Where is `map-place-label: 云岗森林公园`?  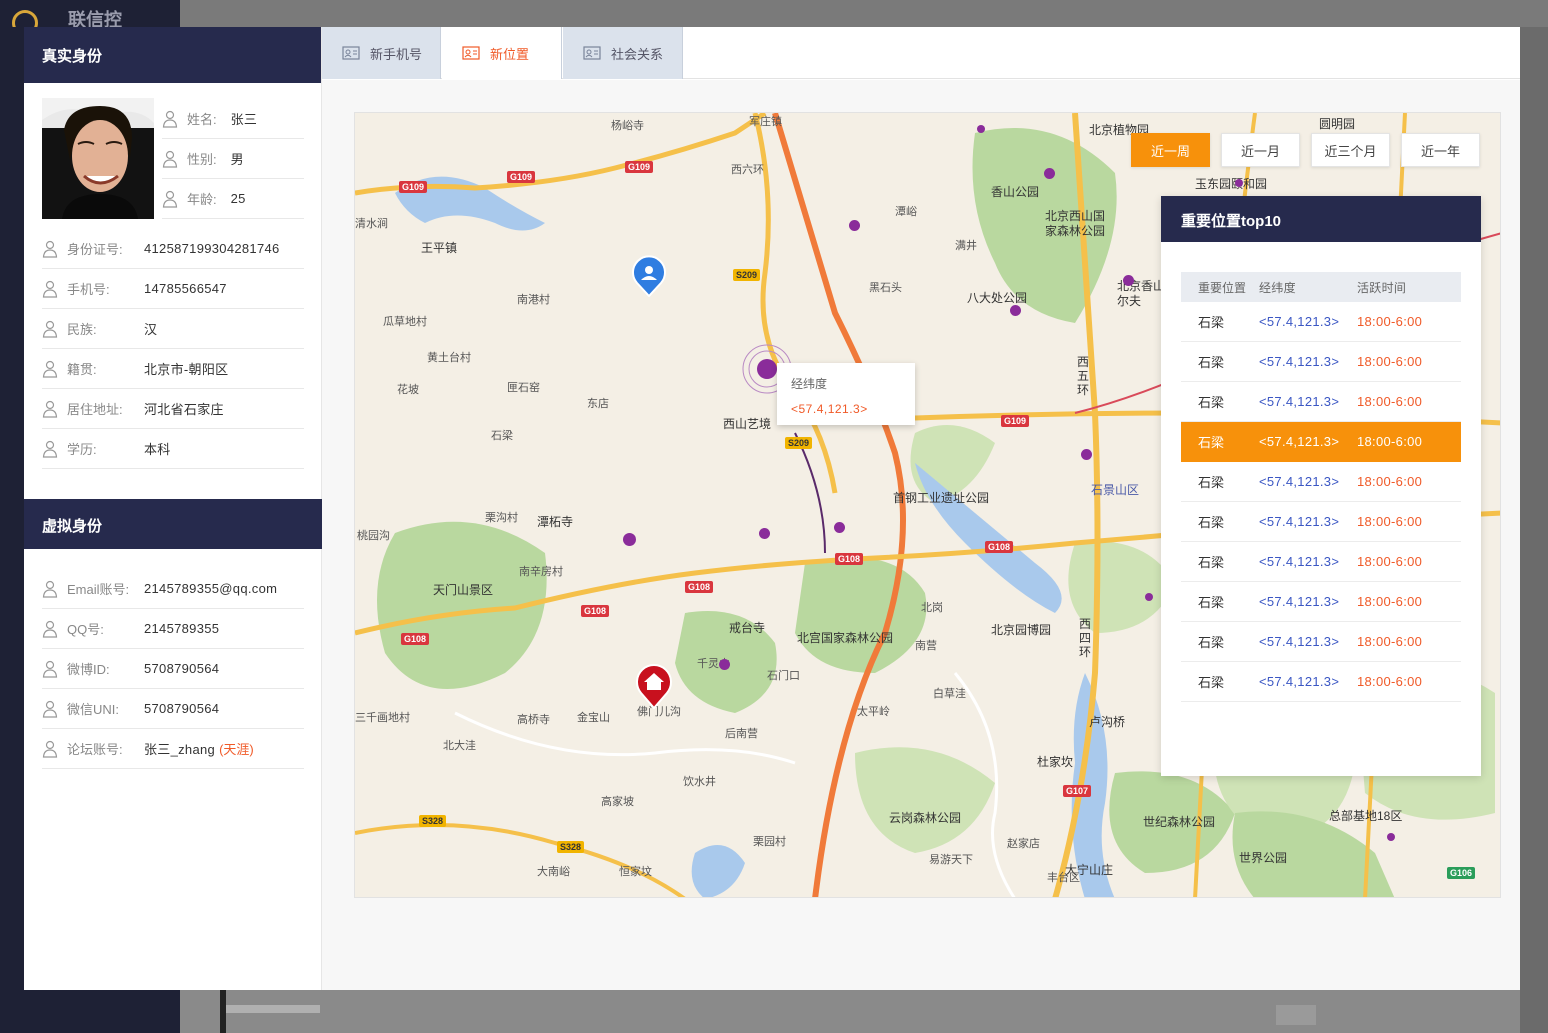 map-place-label: 云岗森林公园 is located at coordinates (925, 818).